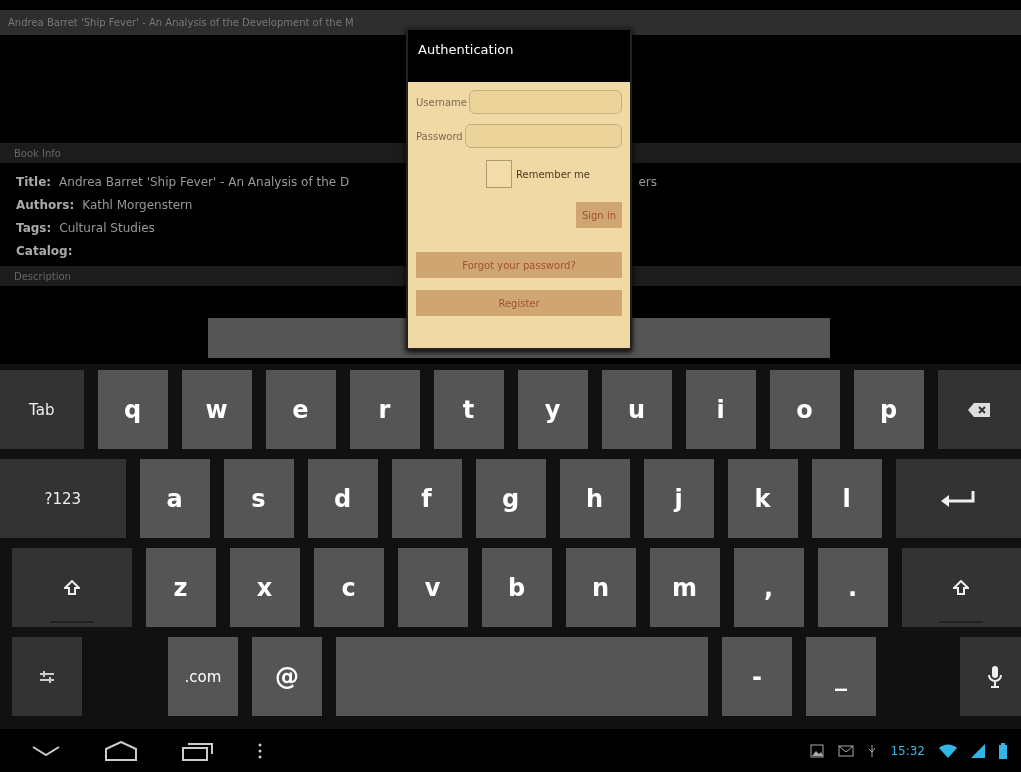 This screenshot has height=772, width=1021. I want to click on usb-icon, so click(872, 750).